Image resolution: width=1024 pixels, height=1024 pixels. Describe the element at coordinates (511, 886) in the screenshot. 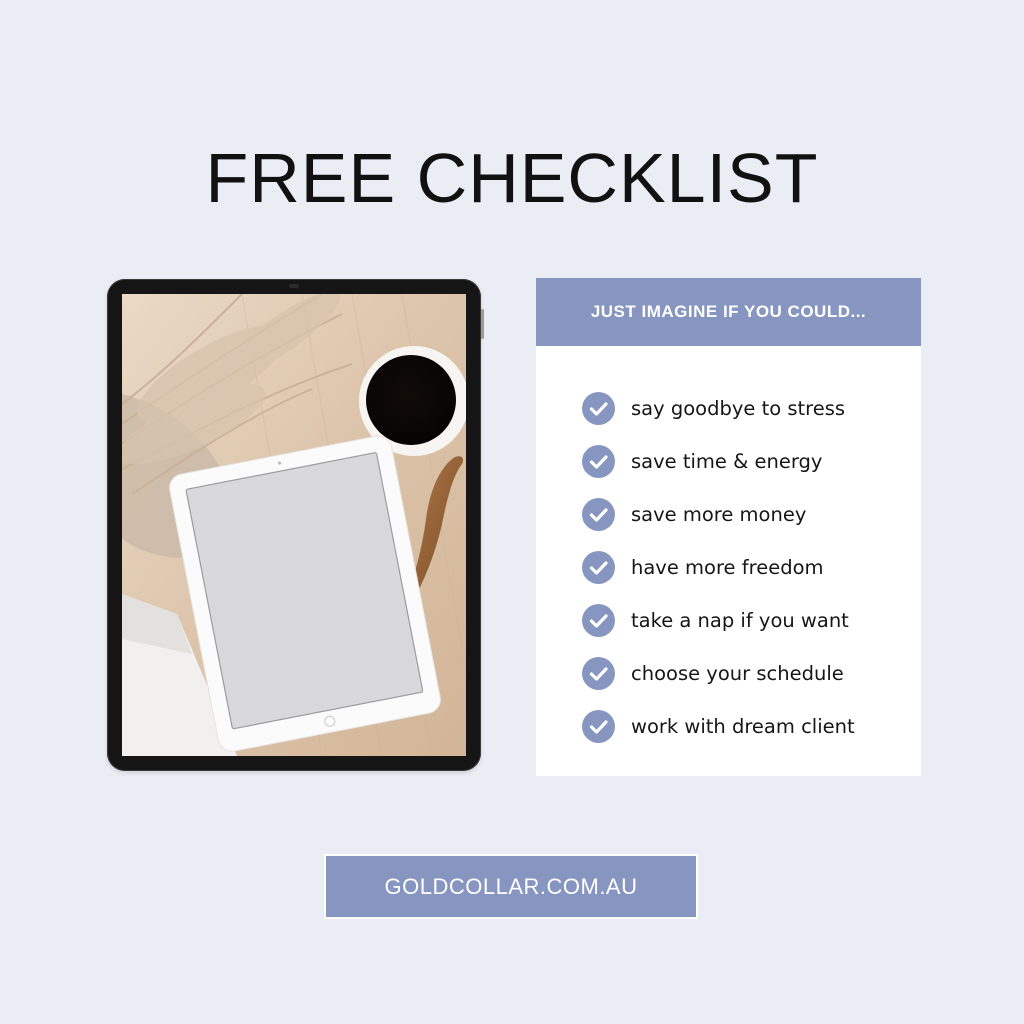

I see `website-button: GOLDCOLLAR.COM.AU` at that location.